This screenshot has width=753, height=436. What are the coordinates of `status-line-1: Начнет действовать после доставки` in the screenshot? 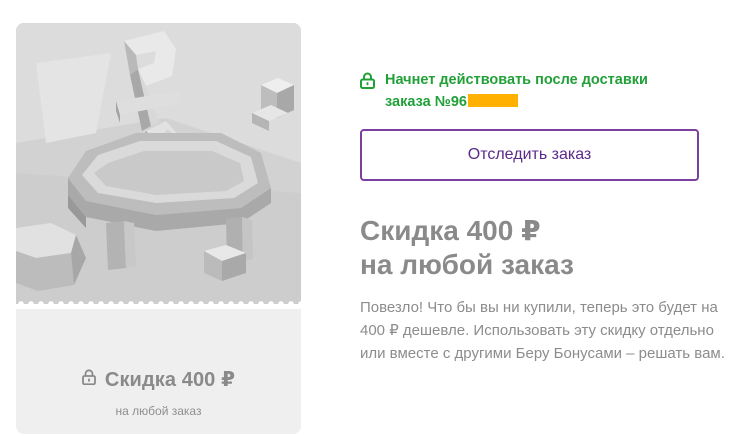 It's located at (516, 80).